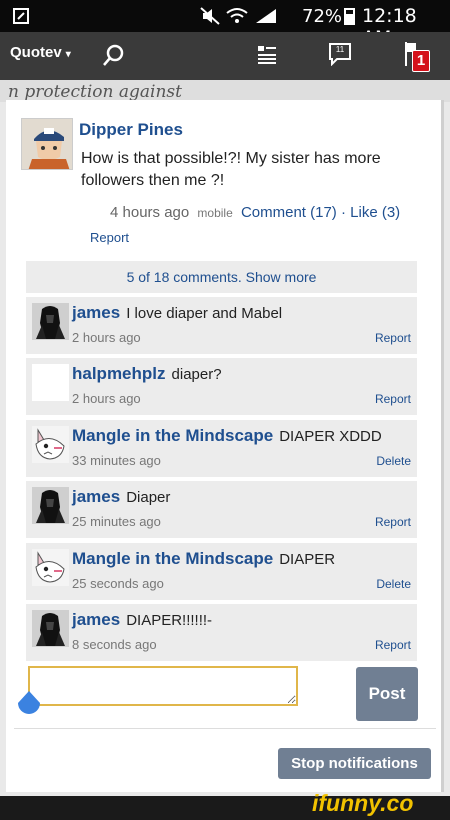 The image size is (450, 820). What do you see at coordinates (163, 686) in the screenshot?
I see `comment-input` at bounding box center [163, 686].